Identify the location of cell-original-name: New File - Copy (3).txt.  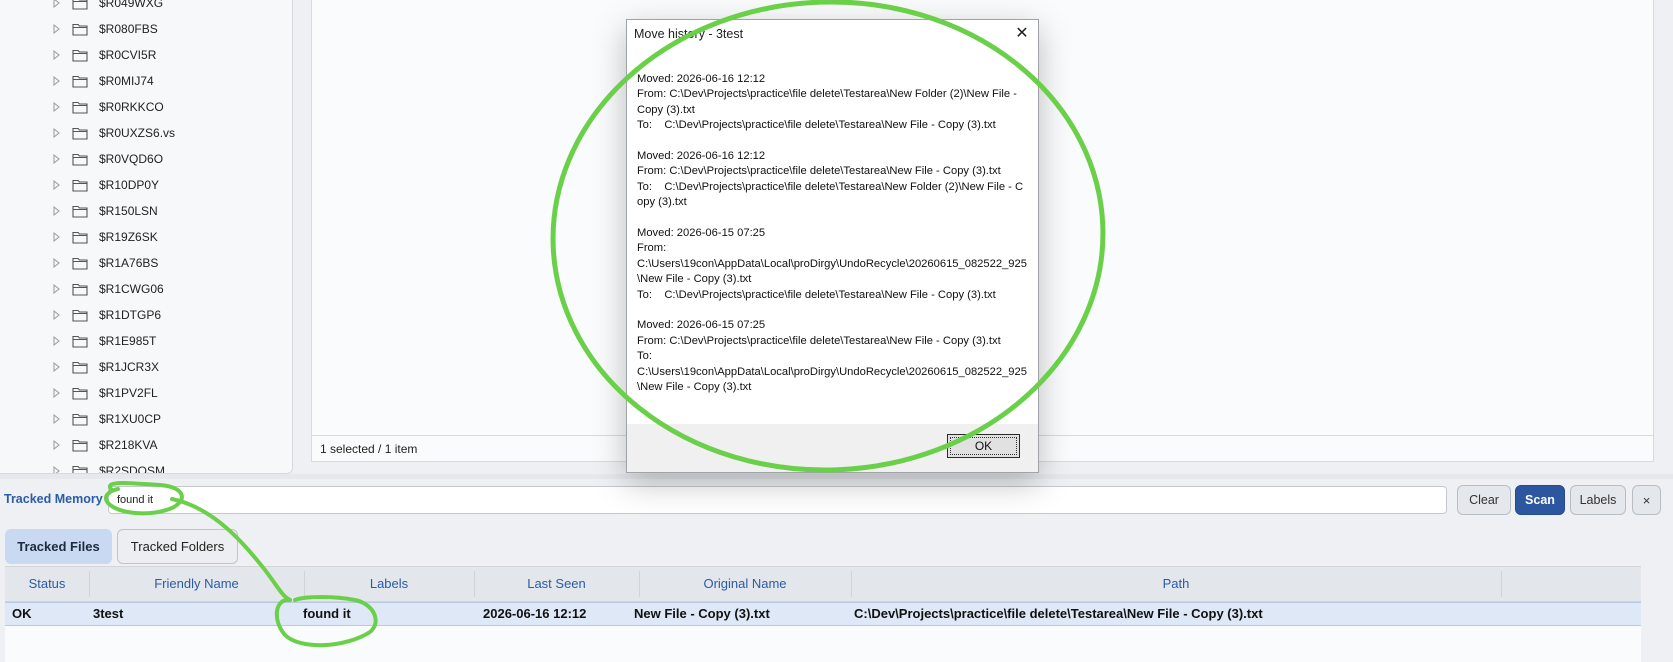
(702, 613).